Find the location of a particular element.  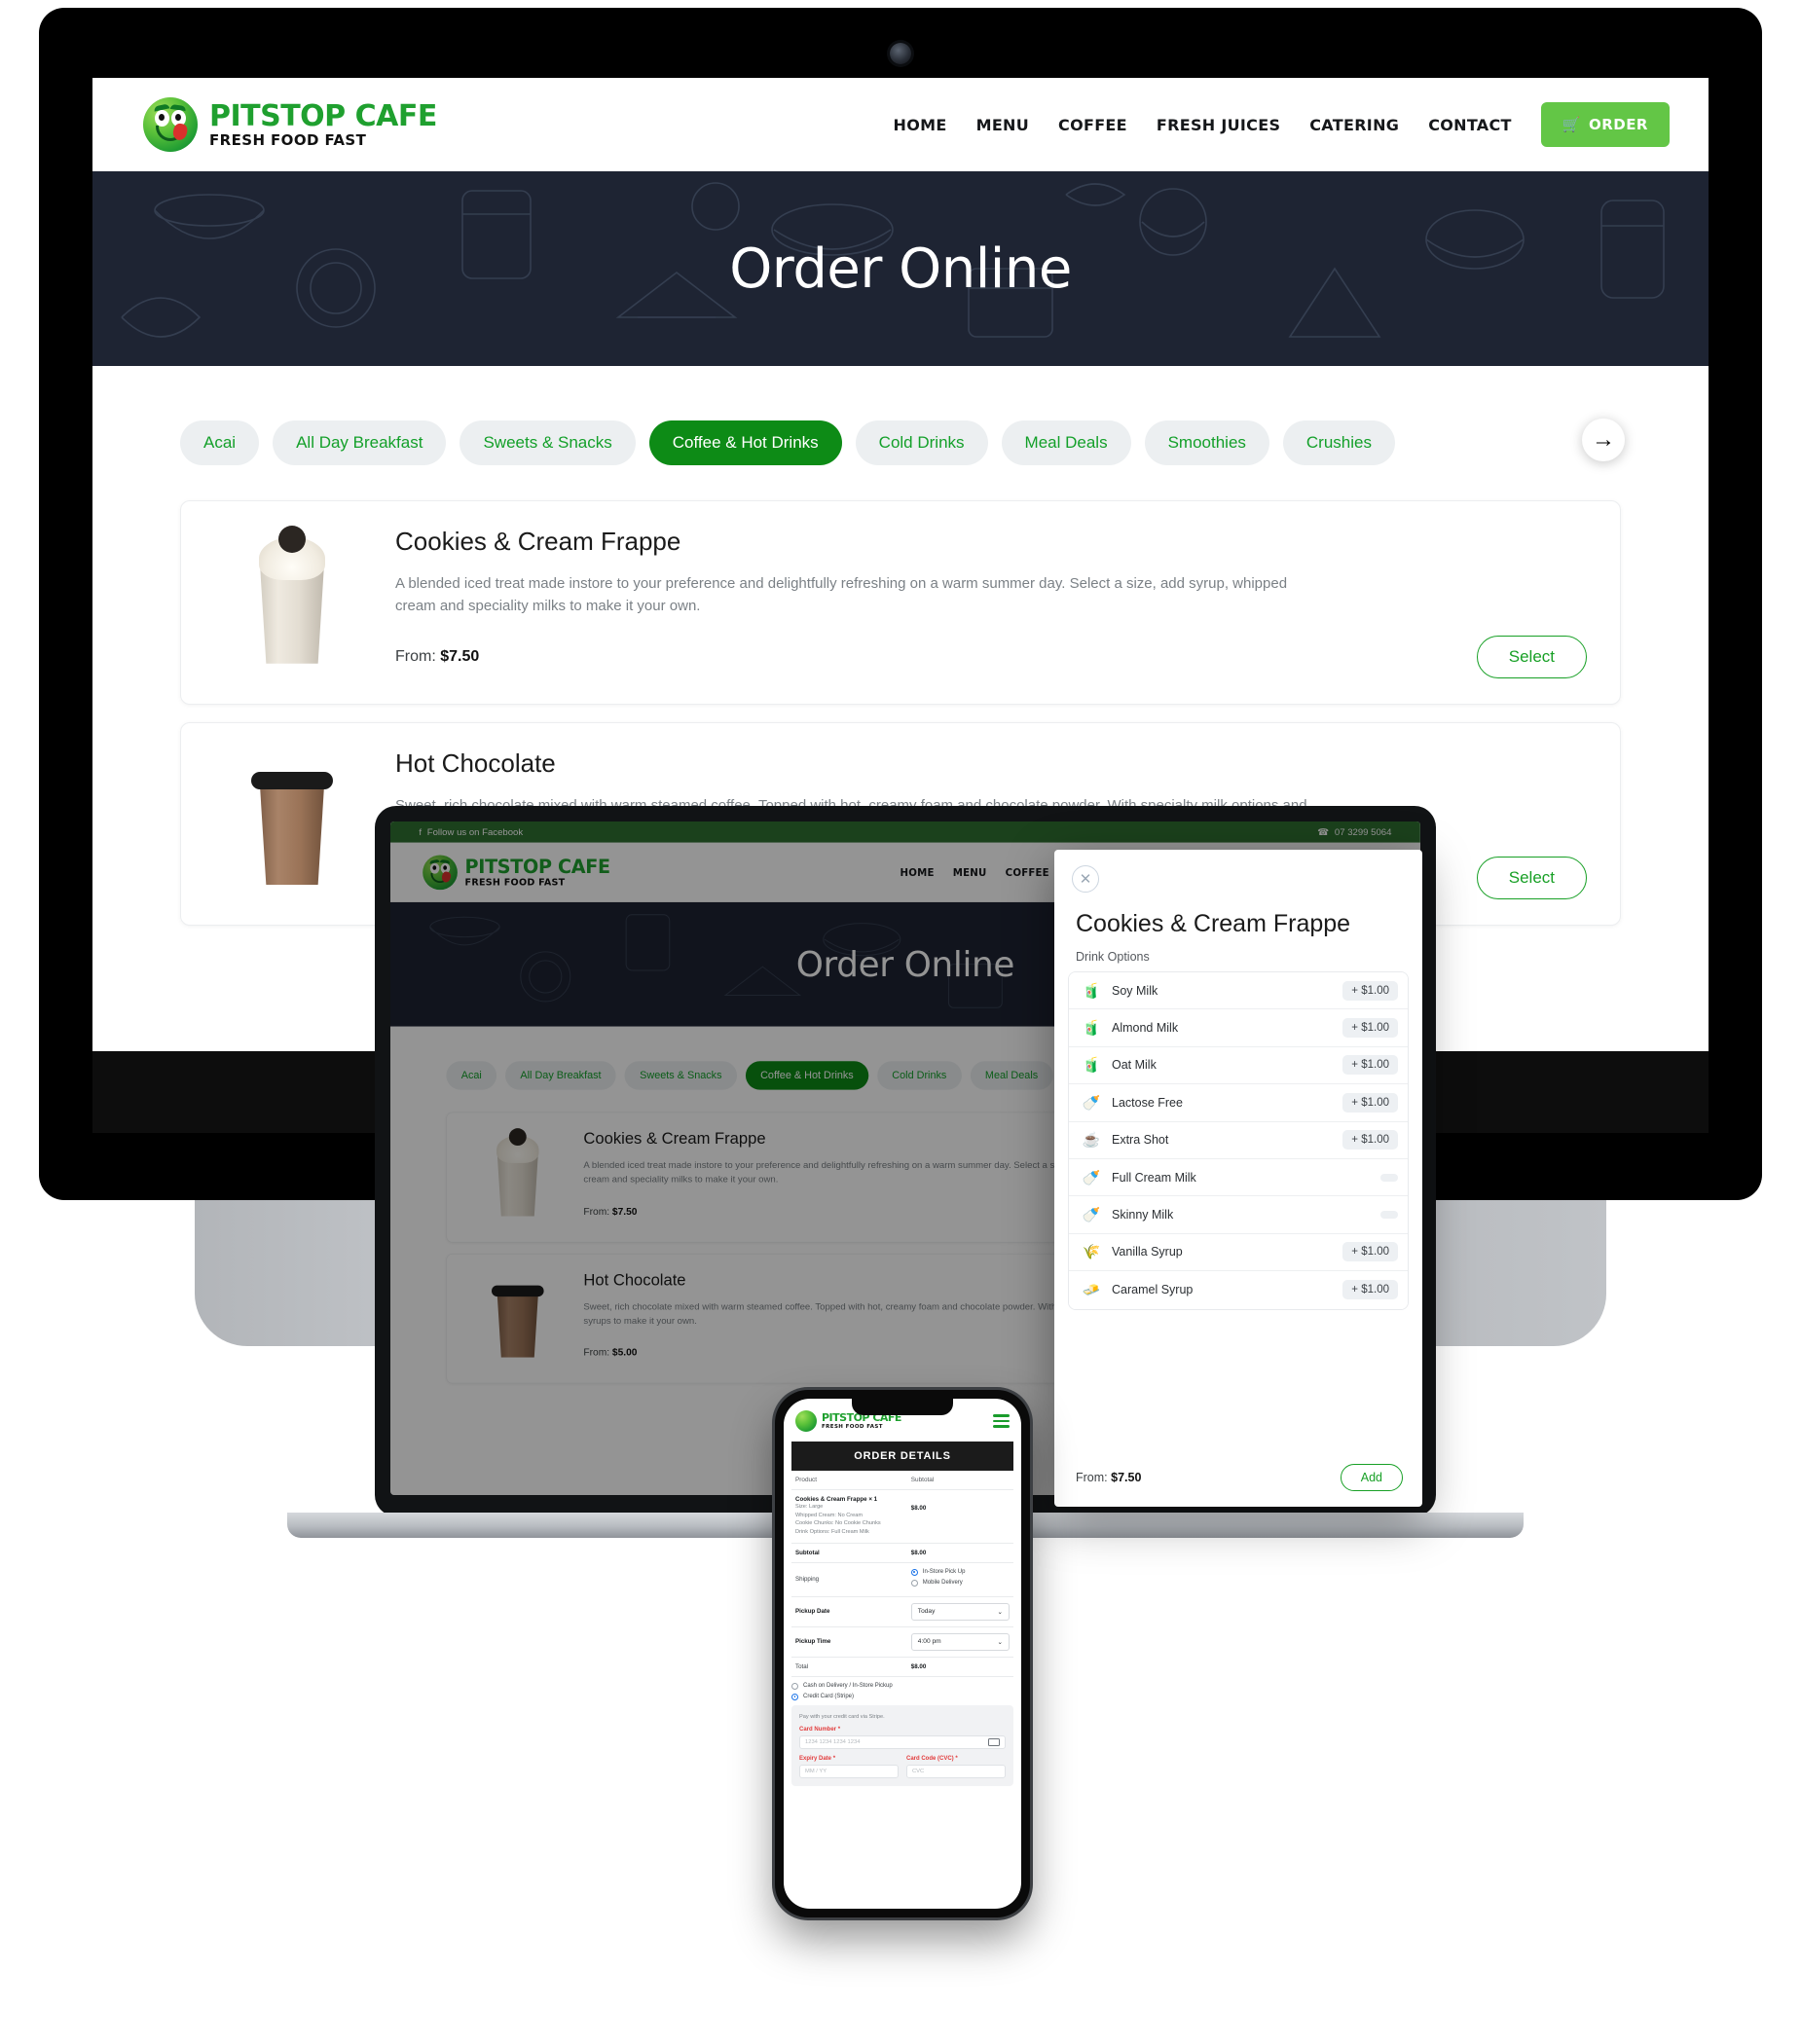

full-cream-milk-icon: 🍼 is located at coordinates (1091, 1178).